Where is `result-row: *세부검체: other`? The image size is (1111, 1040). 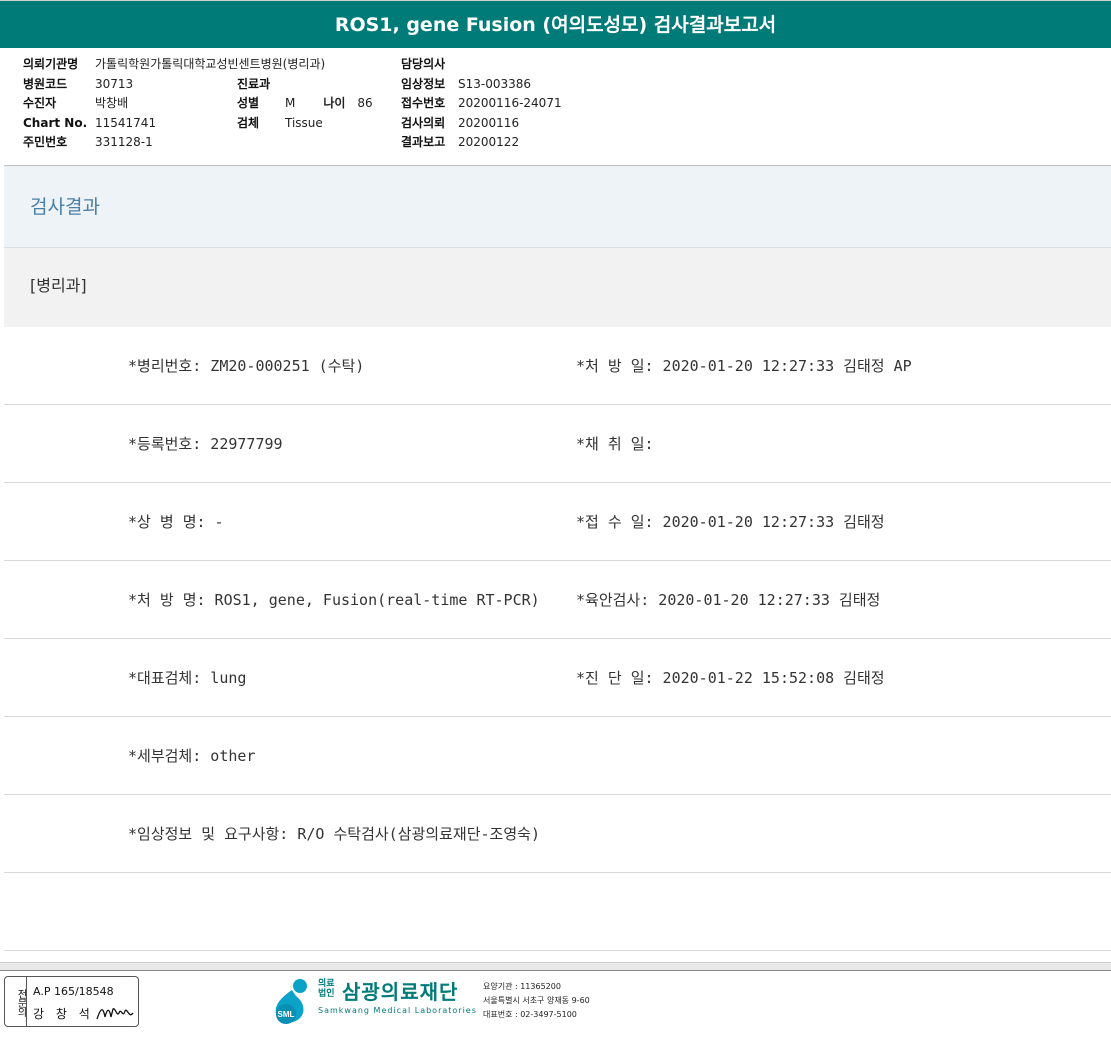
result-row: *세부검체: other is located at coordinates (557, 756).